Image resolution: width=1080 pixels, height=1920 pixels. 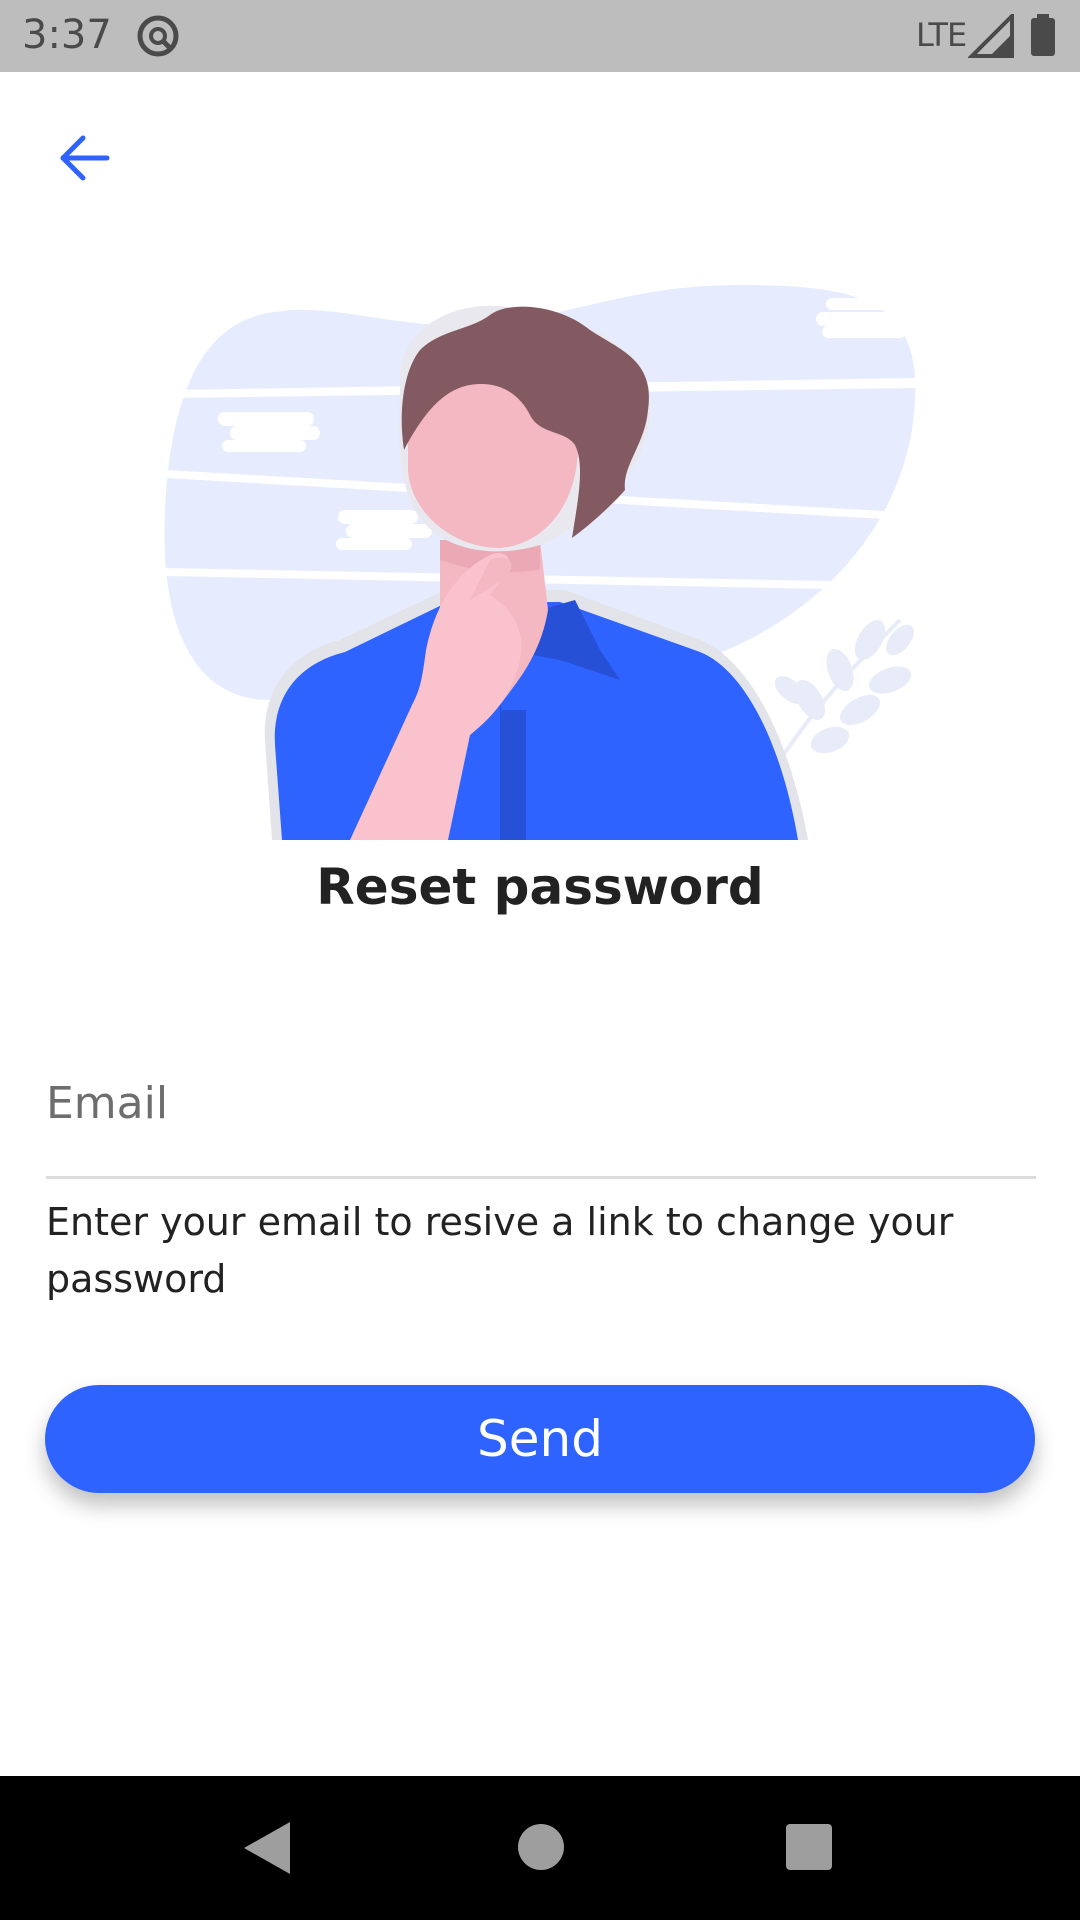 I want to click on nav-recent-icon, so click(x=809, y=1847).